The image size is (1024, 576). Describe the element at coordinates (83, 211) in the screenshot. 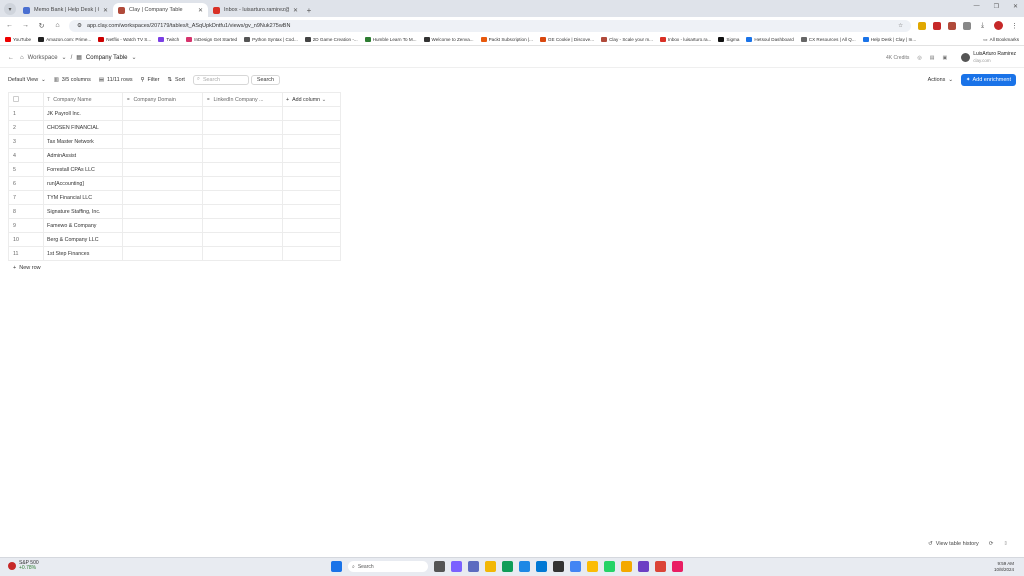

I see `cell-company-name: Signature Staffing, Inc.` at that location.